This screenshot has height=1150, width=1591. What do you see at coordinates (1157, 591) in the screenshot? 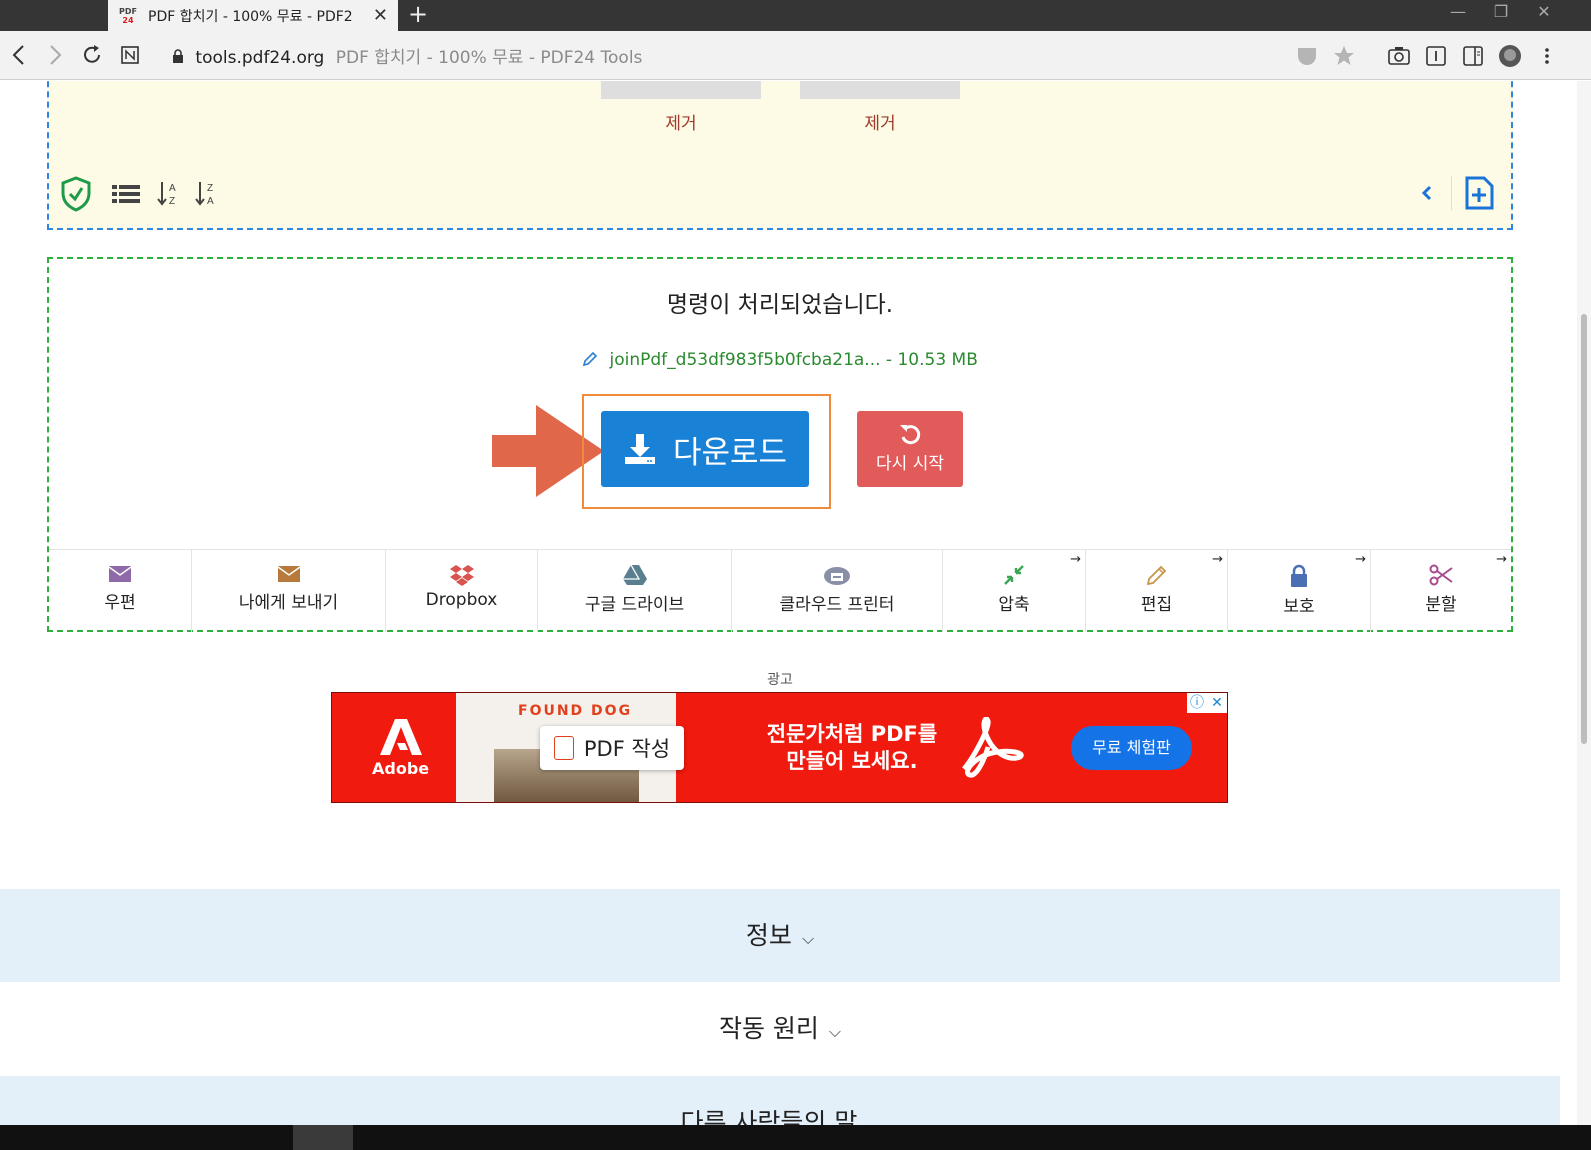
I see `action-edit: → 편집` at bounding box center [1157, 591].